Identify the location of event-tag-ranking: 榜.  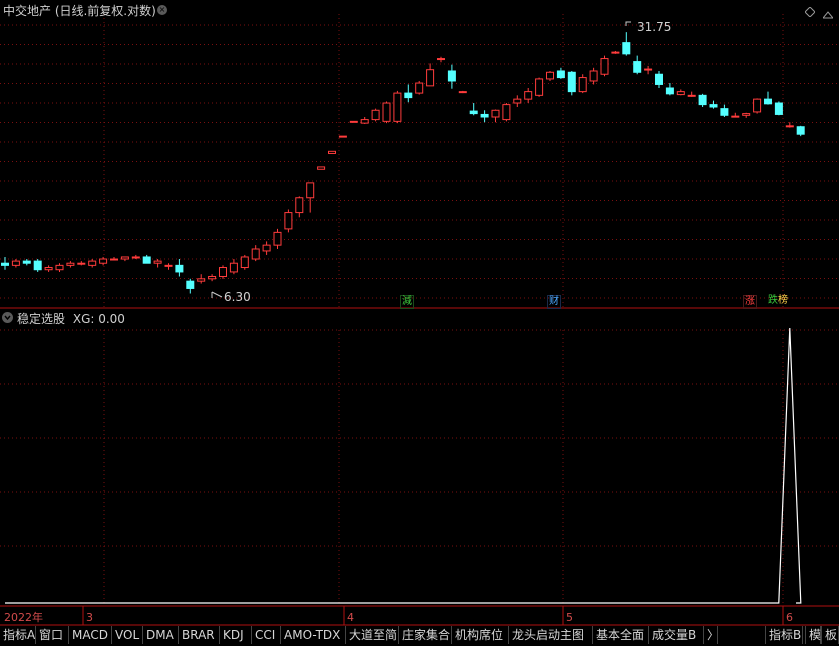
(783, 301).